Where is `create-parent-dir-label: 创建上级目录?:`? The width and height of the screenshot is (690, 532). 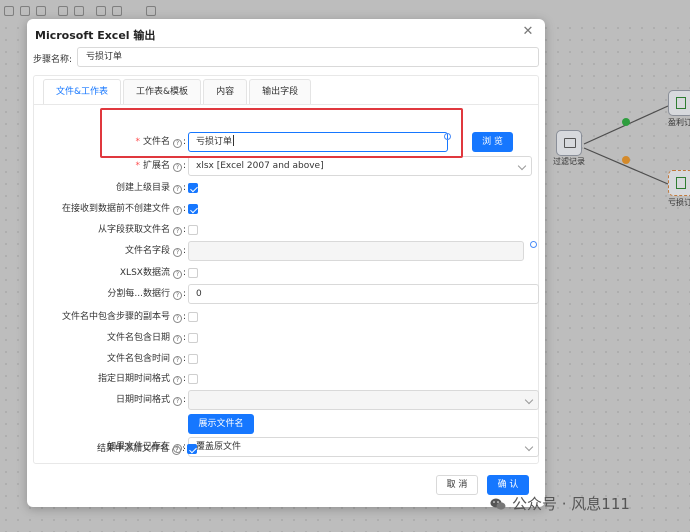
create-parent-dir-label: 创建上级目录?: is located at coordinates (150, 188).